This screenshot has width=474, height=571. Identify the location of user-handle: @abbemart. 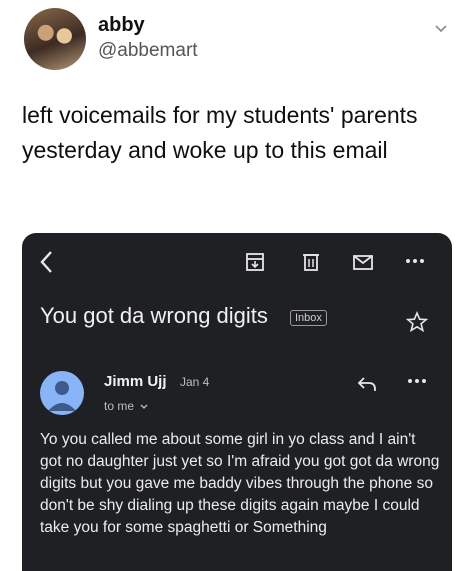
(148, 51).